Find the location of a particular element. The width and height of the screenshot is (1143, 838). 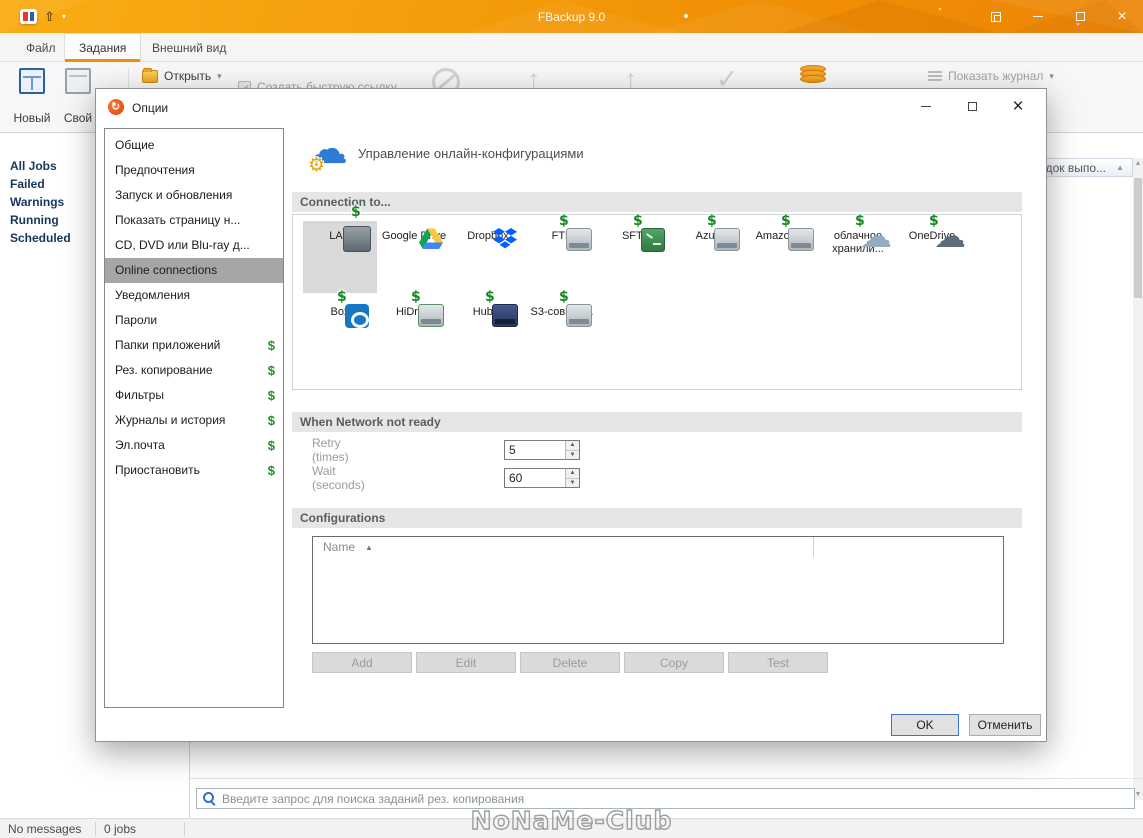

page-title: Управление онлайн-конфигурациями is located at coordinates (471, 153).